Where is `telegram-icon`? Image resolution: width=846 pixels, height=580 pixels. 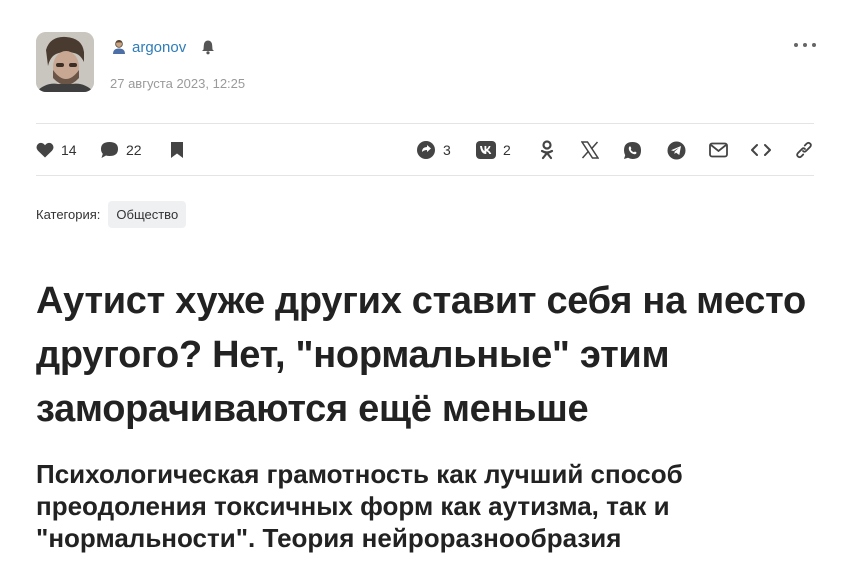
telegram-icon is located at coordinates (676, 150).